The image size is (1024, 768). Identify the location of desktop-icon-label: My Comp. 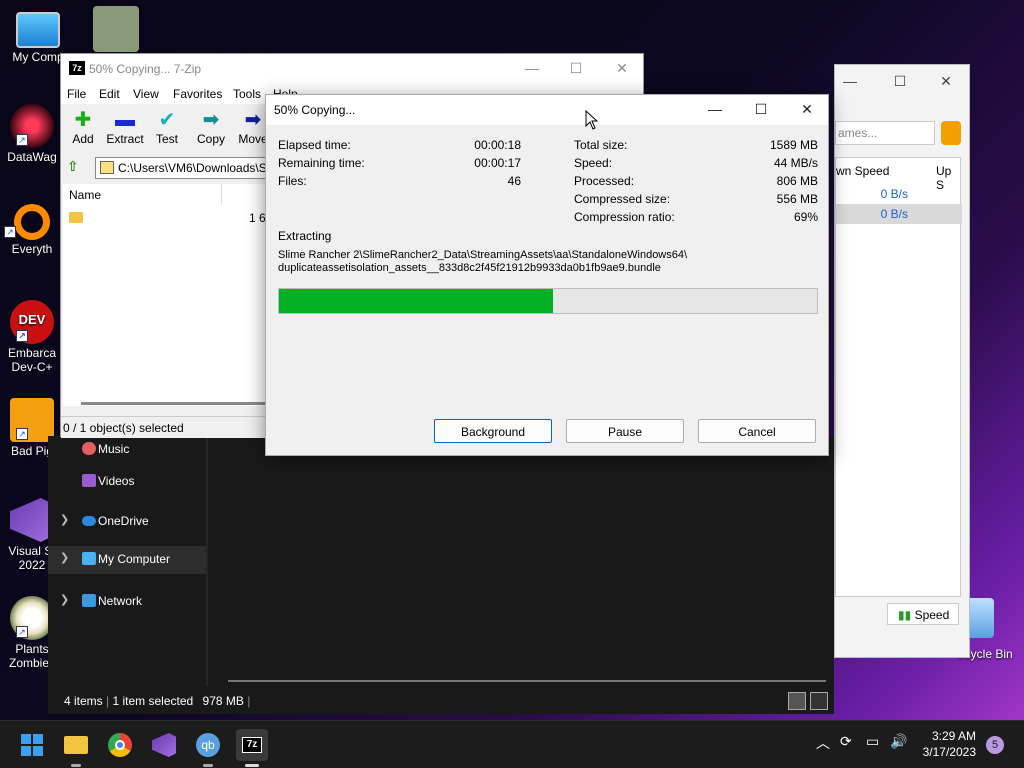
(38, 57).